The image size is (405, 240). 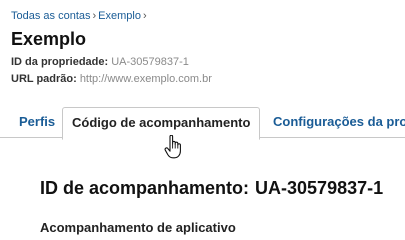 I want to click on property-id-row: ID da propriedade: UA-30579837-1, so click(x=100, y=62).